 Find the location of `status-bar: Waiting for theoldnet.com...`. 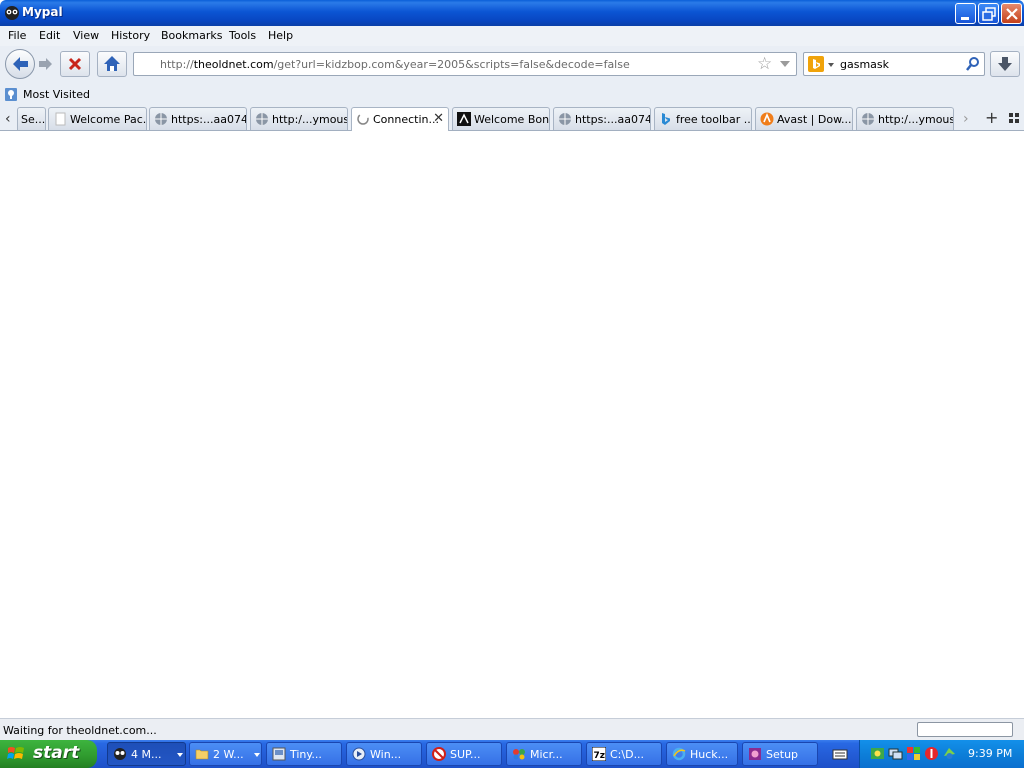

status-bar: Waiting for theoldnet.com... is located at coordinates (512, 729).